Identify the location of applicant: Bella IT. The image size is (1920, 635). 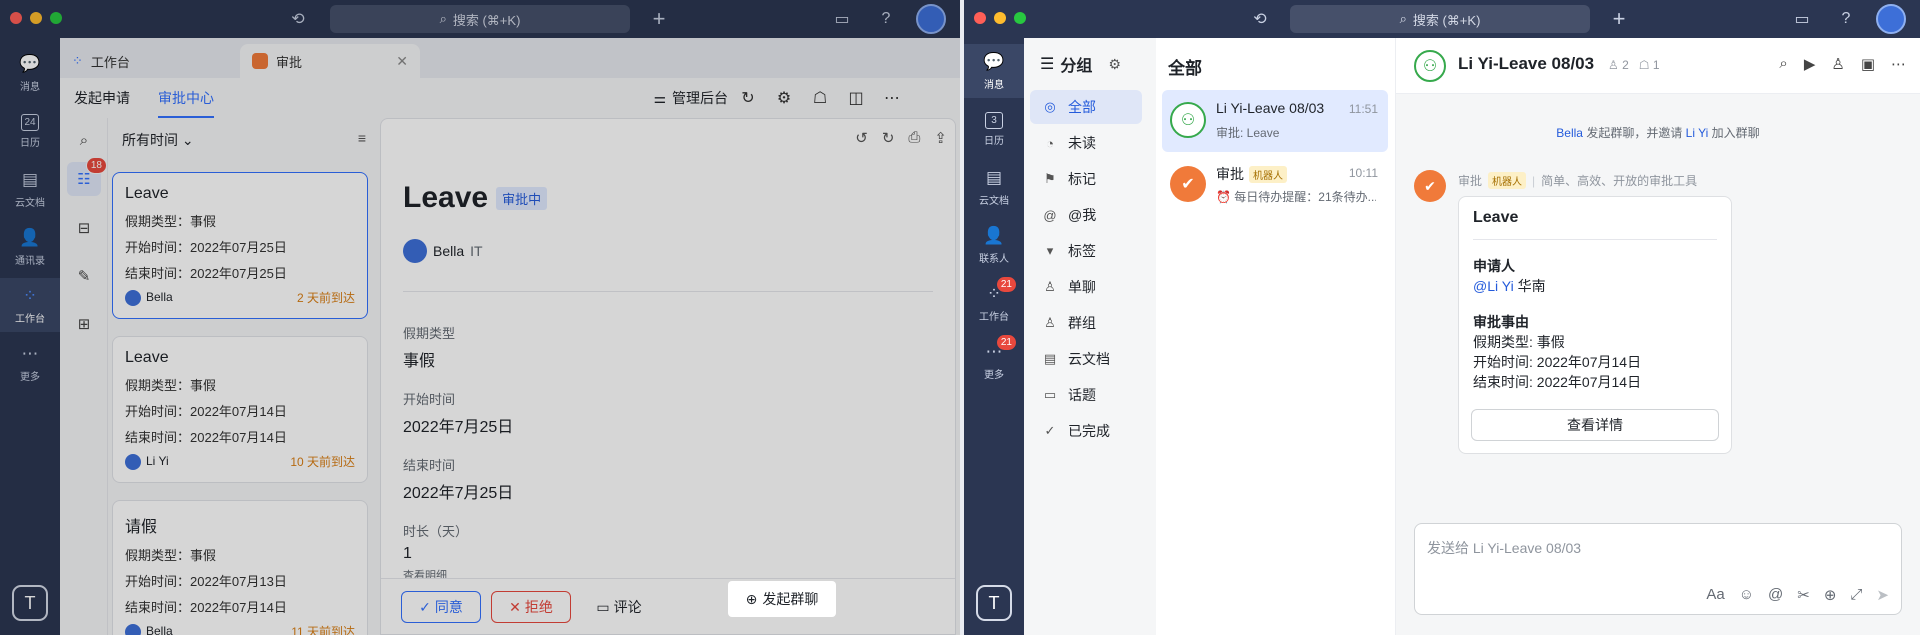
(443, 251).